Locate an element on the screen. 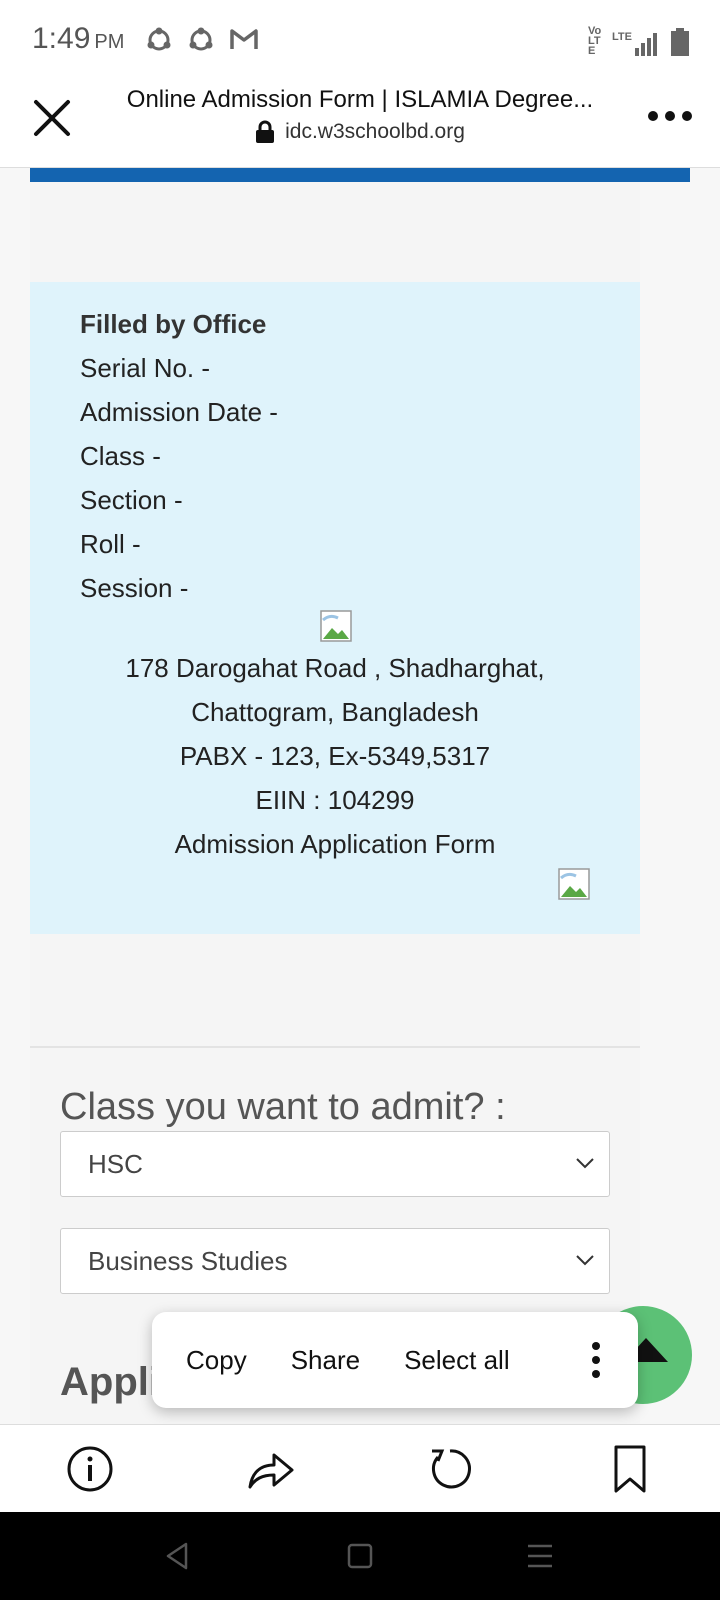 This screenshot has height=1600, width=720. bookmark-icon is located at coordinates (630, 1469).